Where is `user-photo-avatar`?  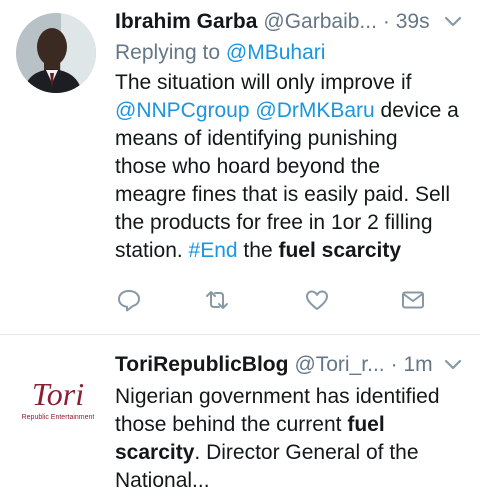 user-photo-avatar is located at coordinates (56, 53).